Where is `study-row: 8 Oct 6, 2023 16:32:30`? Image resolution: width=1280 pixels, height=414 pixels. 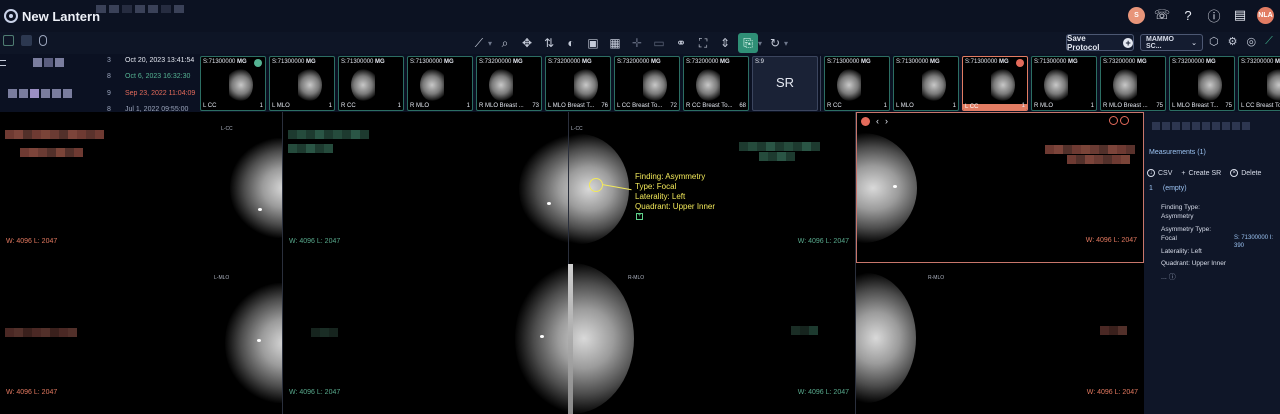
study-row: 8 Oct 6, 2023 16:32:30 is located at coordinates (148, 76).